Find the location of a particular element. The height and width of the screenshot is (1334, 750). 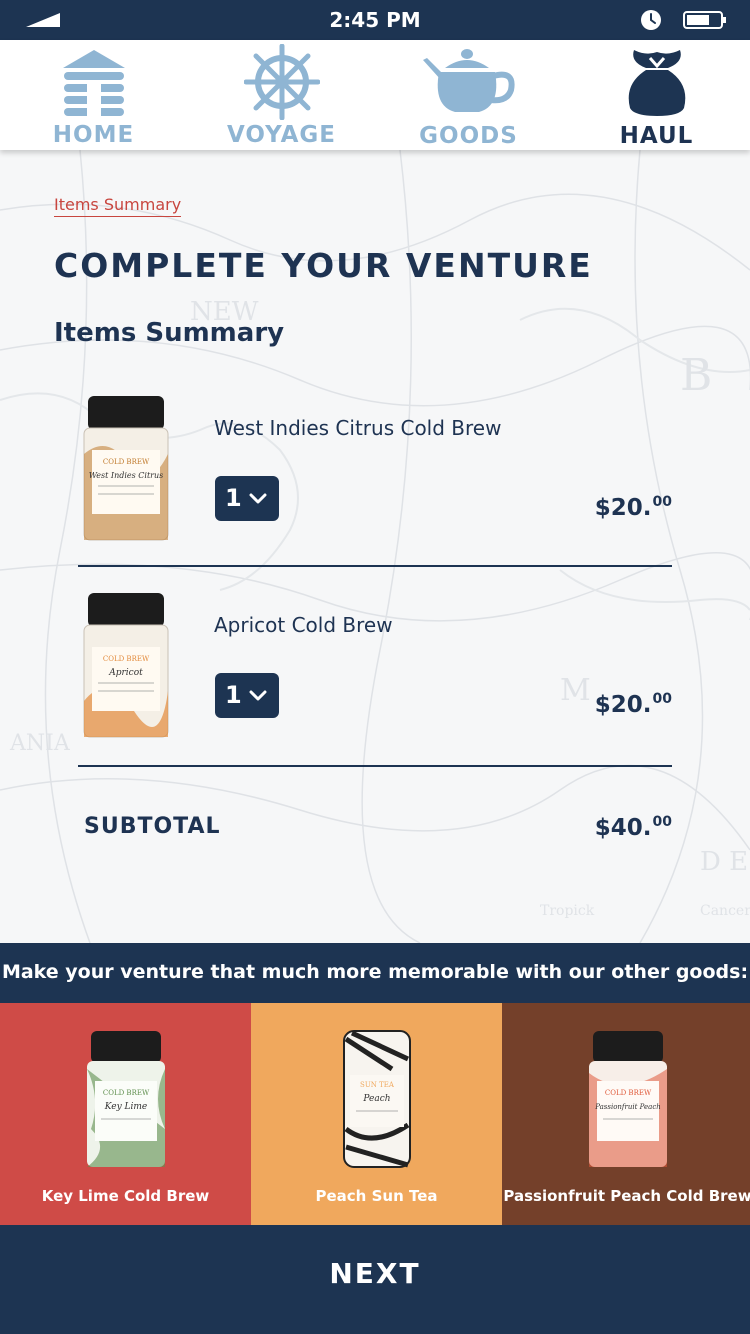

upsell-tile-key-lime: COLD BREW Key Lime Key Lime Cold Brew is located at coordinates (125, 1114).